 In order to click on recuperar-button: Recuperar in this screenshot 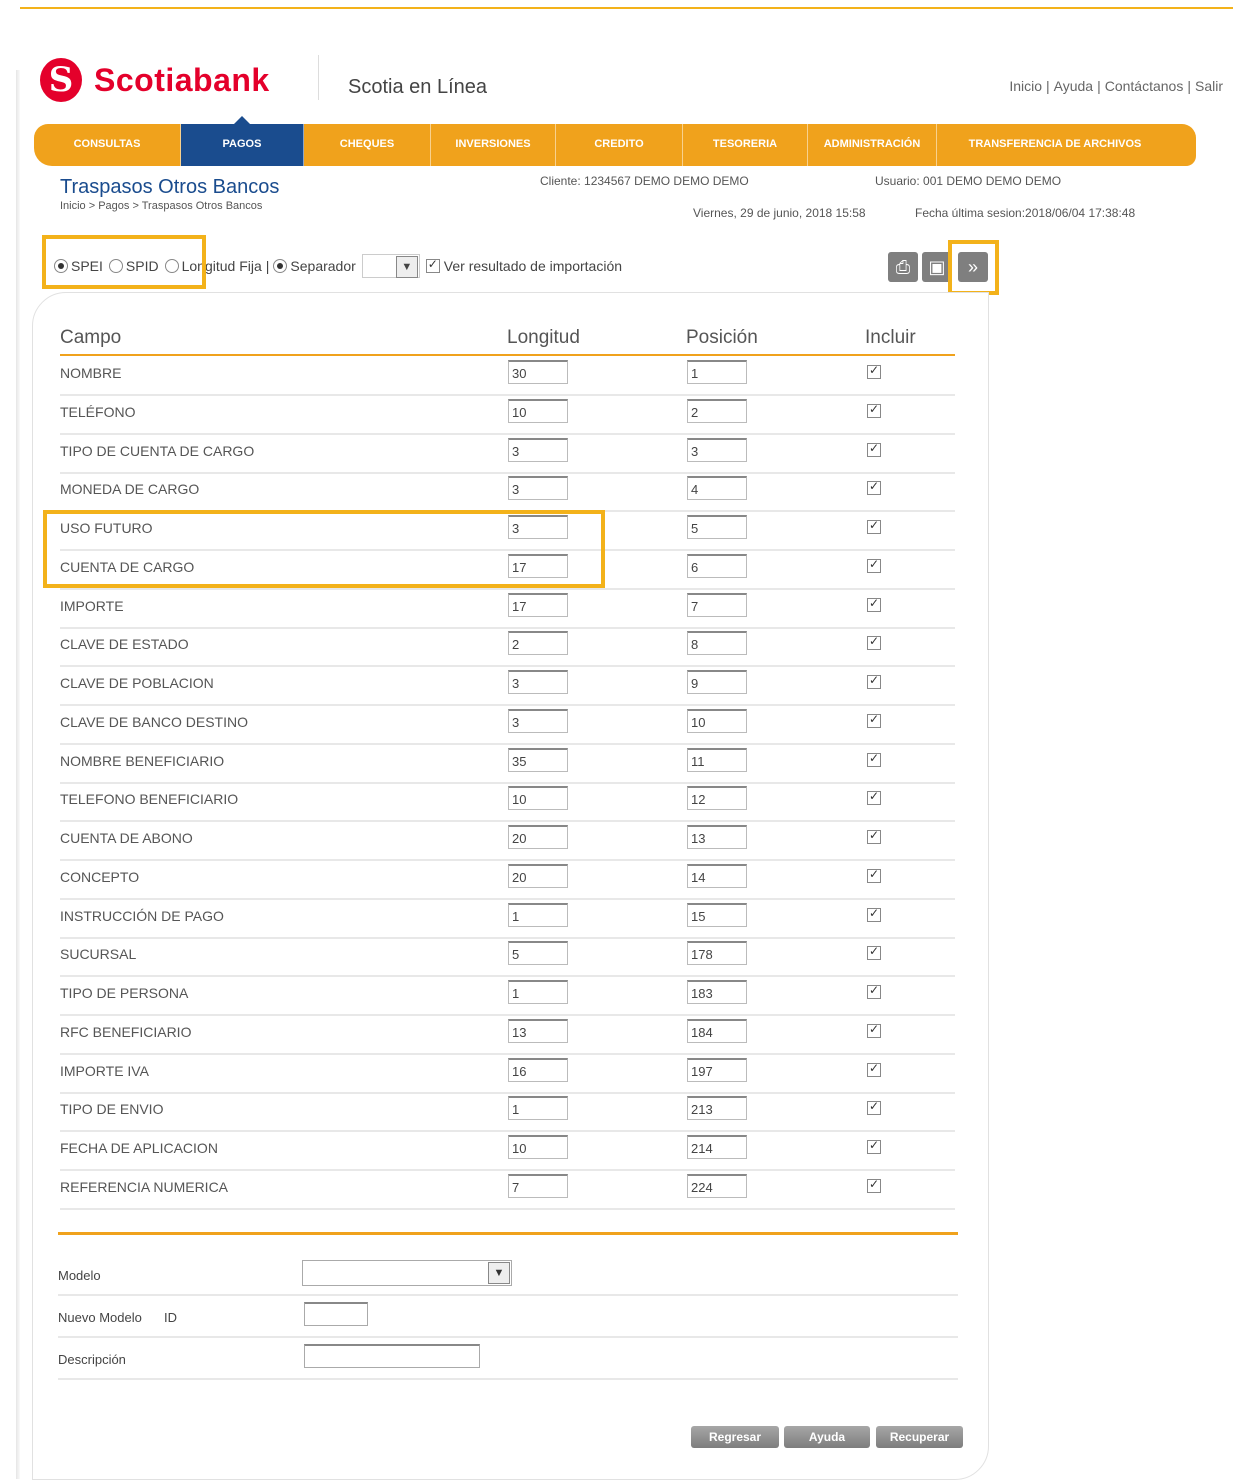, I will do `click(919, 1437)`.